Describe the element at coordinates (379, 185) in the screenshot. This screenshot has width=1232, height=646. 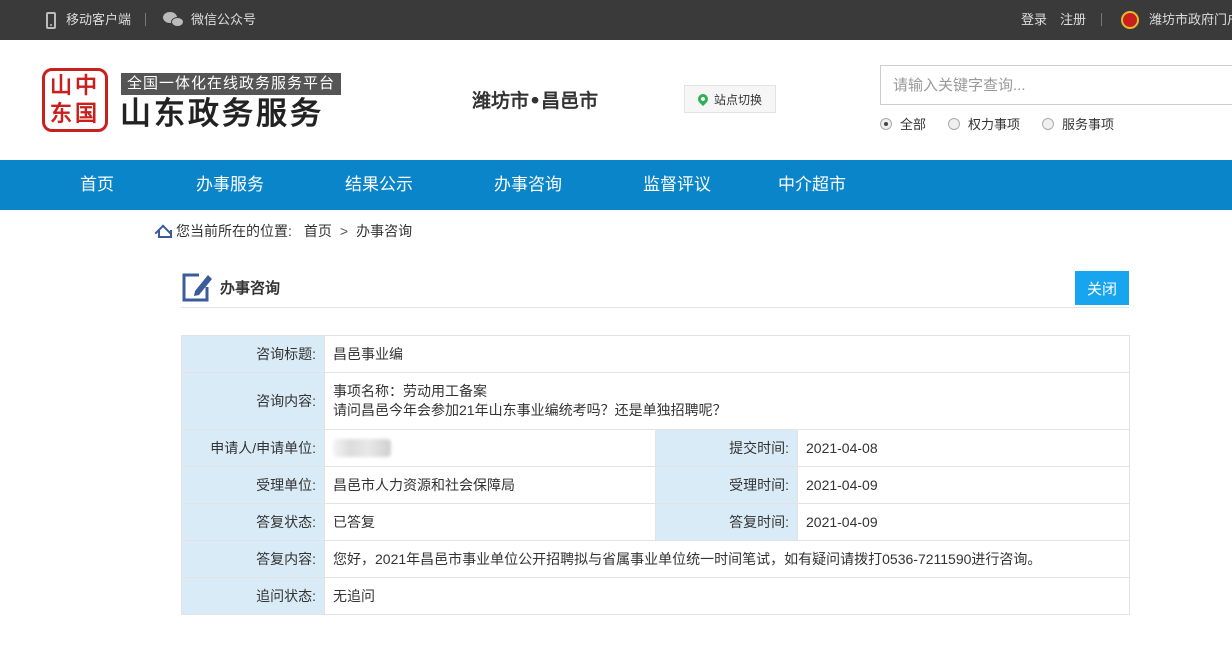
I see `nav-results: 结果公示` at that location.